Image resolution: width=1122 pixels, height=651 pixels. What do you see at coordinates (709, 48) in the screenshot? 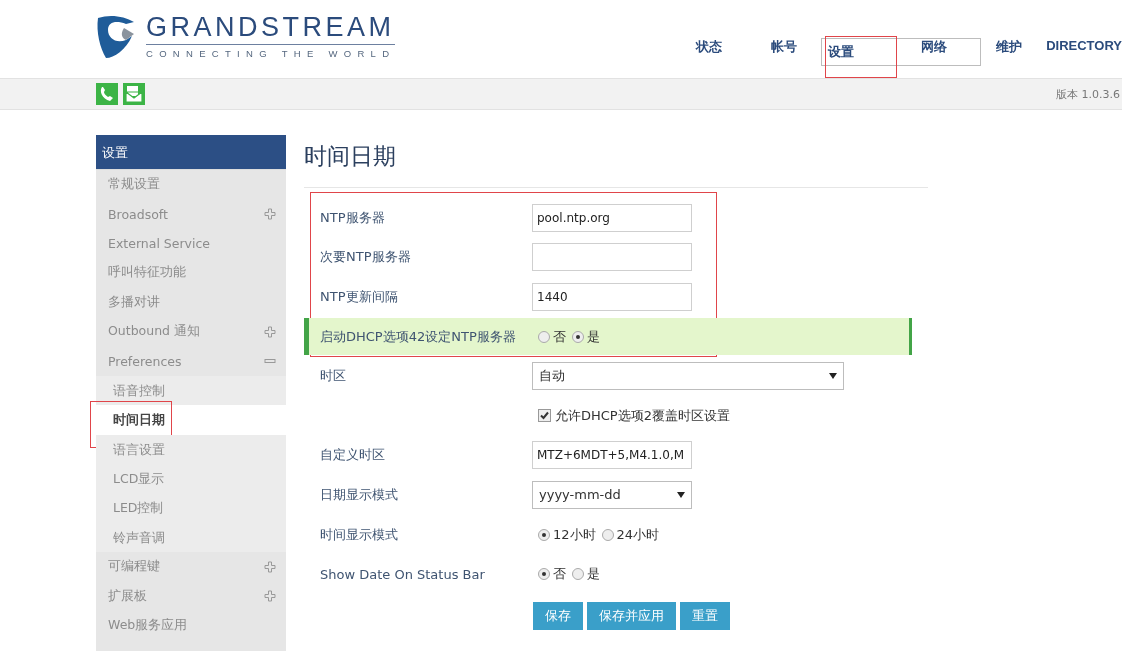
I see `nav-tab: 状态` at bounding box center [709, 48].